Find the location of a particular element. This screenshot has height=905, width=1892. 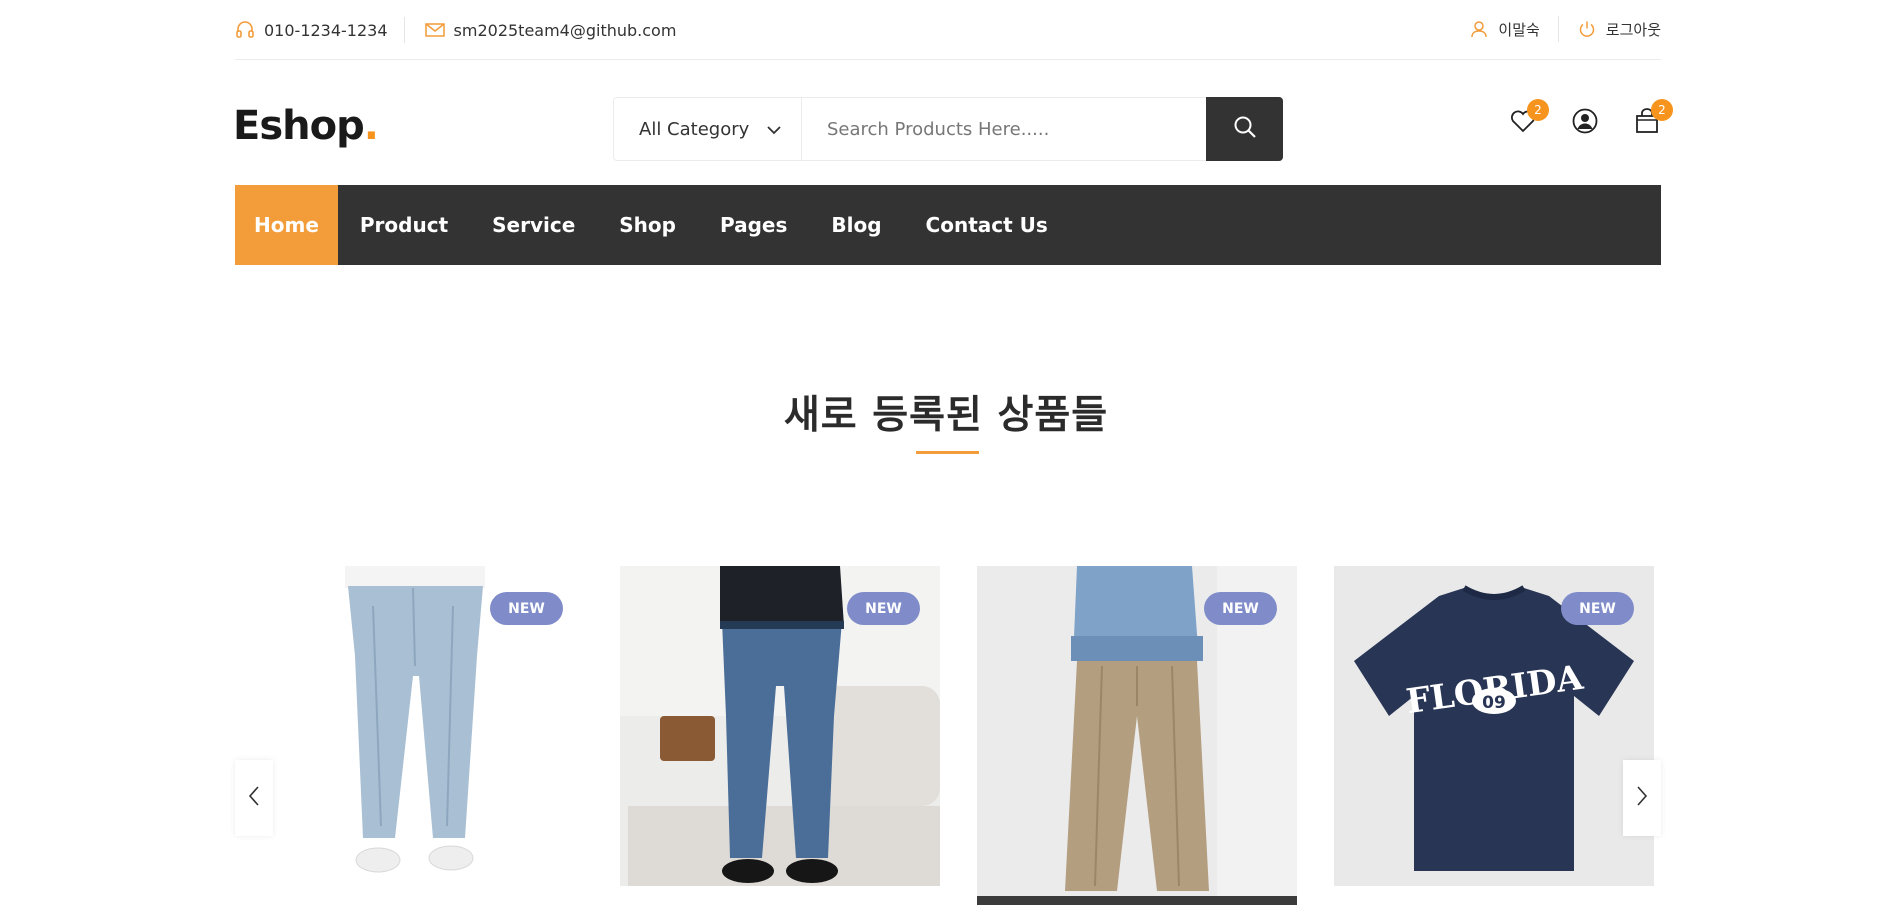

cart-count-badge: 2 is located at coordinates (1662, 110).